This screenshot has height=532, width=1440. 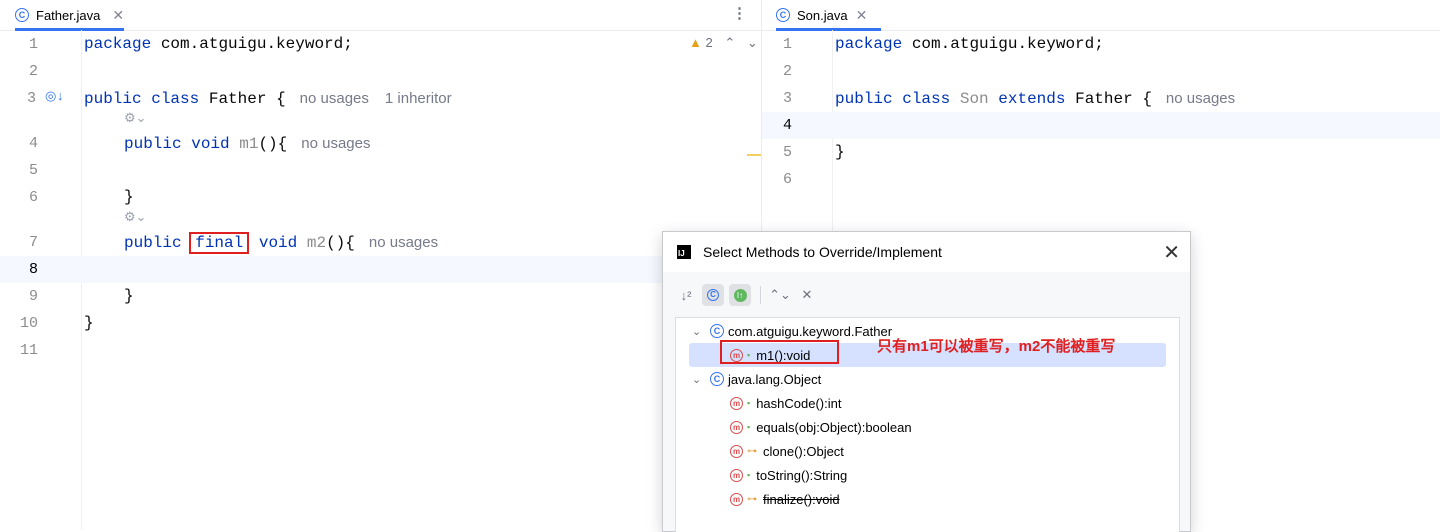 What do you see at coordinates (33, 269) in the screenshot?
I see `line-number: 8` at bounding box center [33, 269].